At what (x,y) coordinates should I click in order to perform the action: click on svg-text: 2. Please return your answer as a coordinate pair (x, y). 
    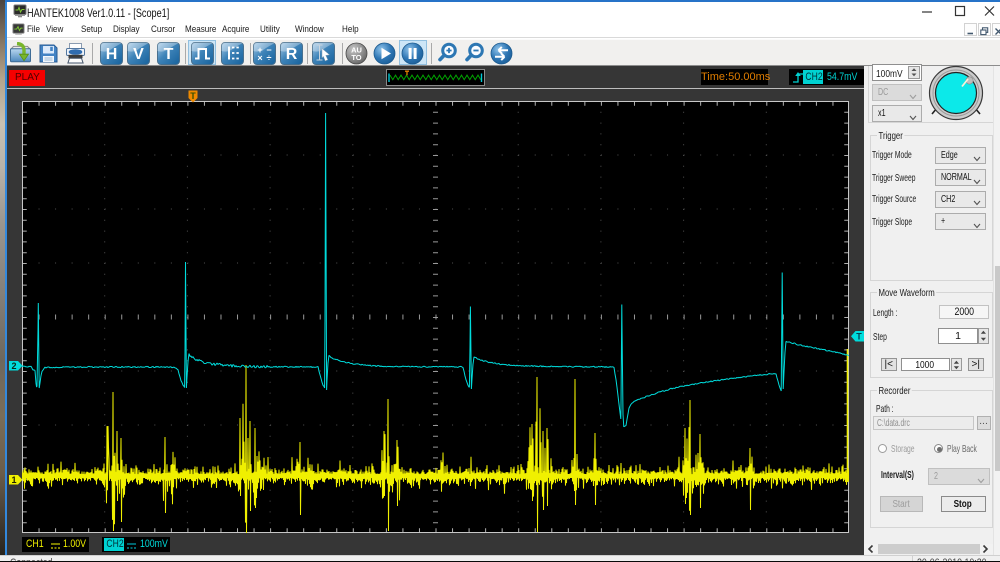
    Looking at the image, I should click on (13, 366).